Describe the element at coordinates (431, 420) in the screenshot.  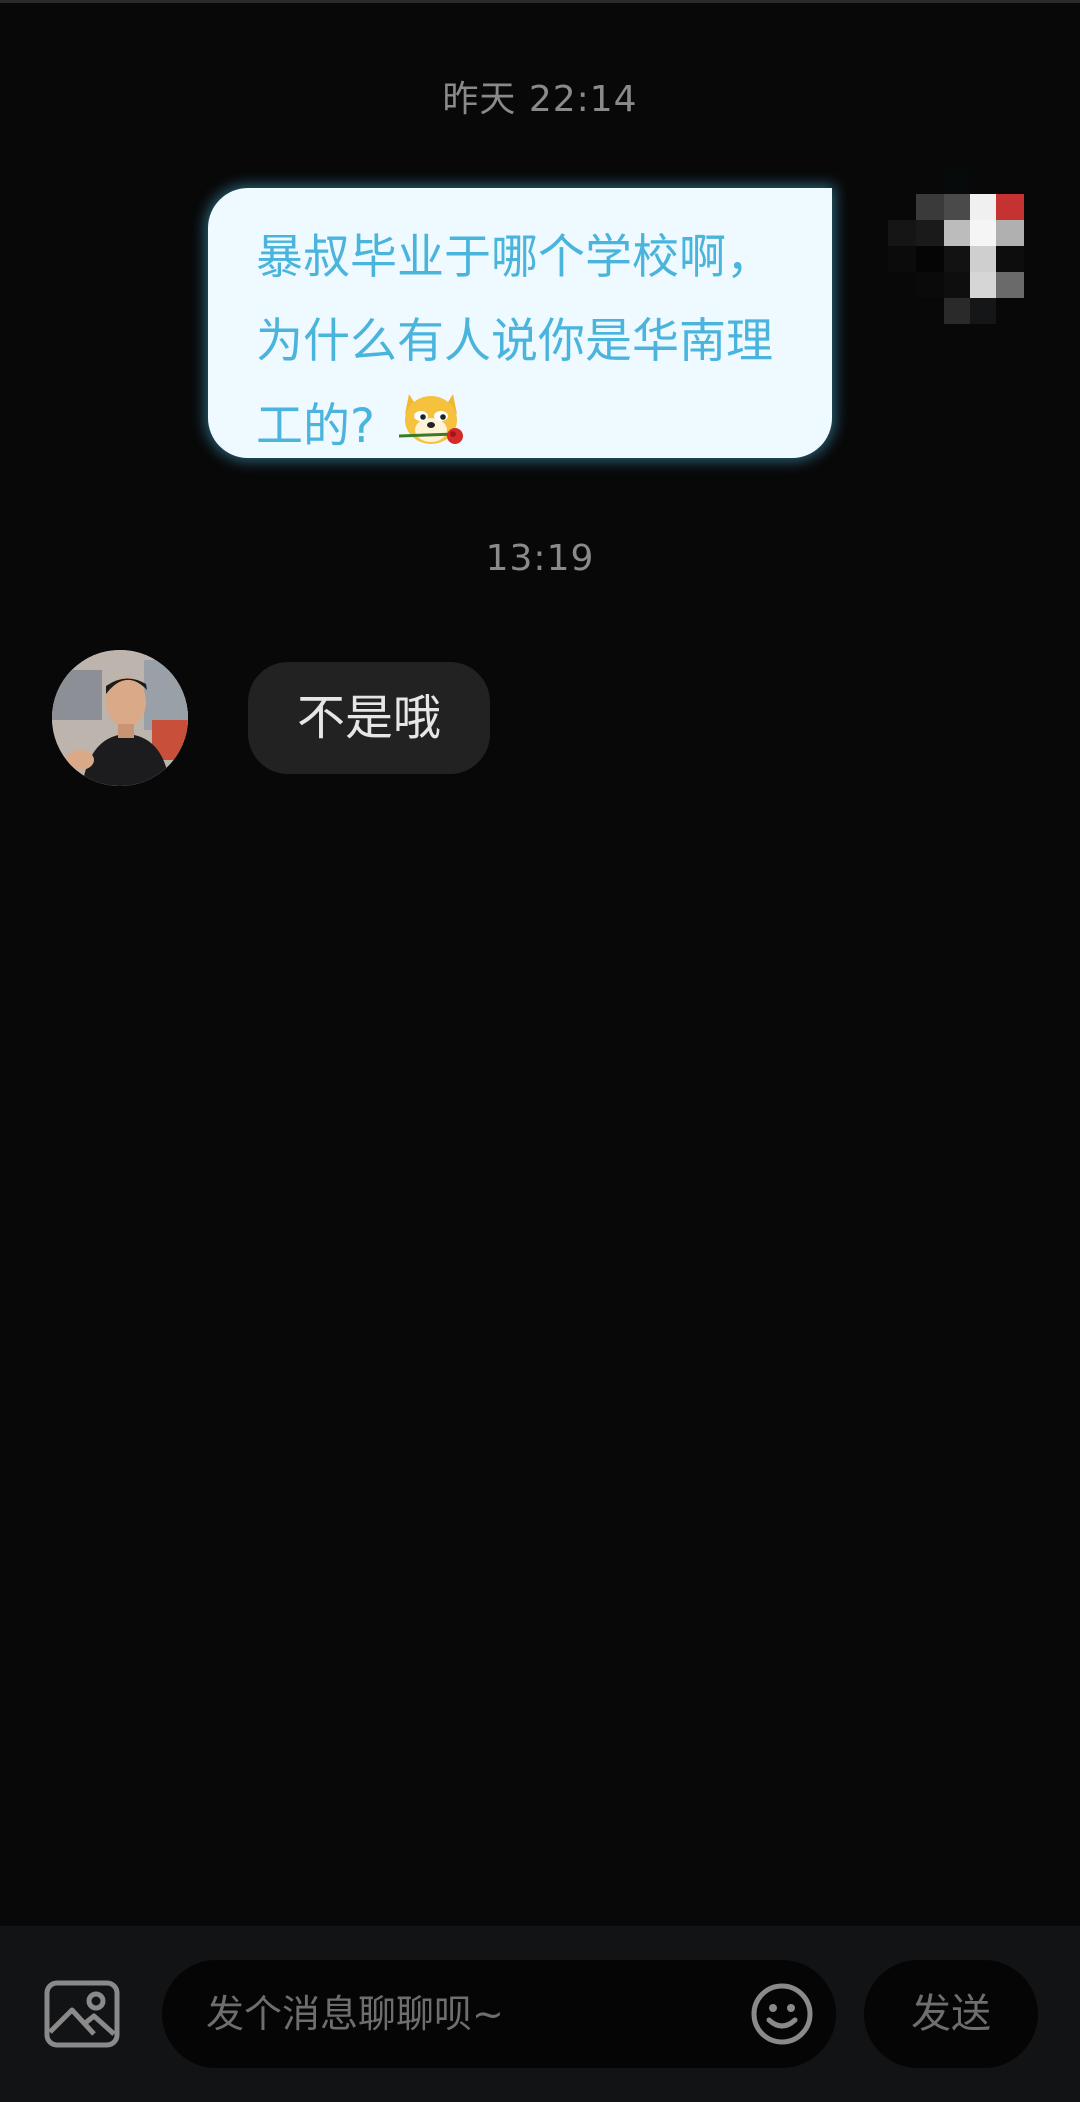
I see `dog-with-rose-emoji-icon` at that location.